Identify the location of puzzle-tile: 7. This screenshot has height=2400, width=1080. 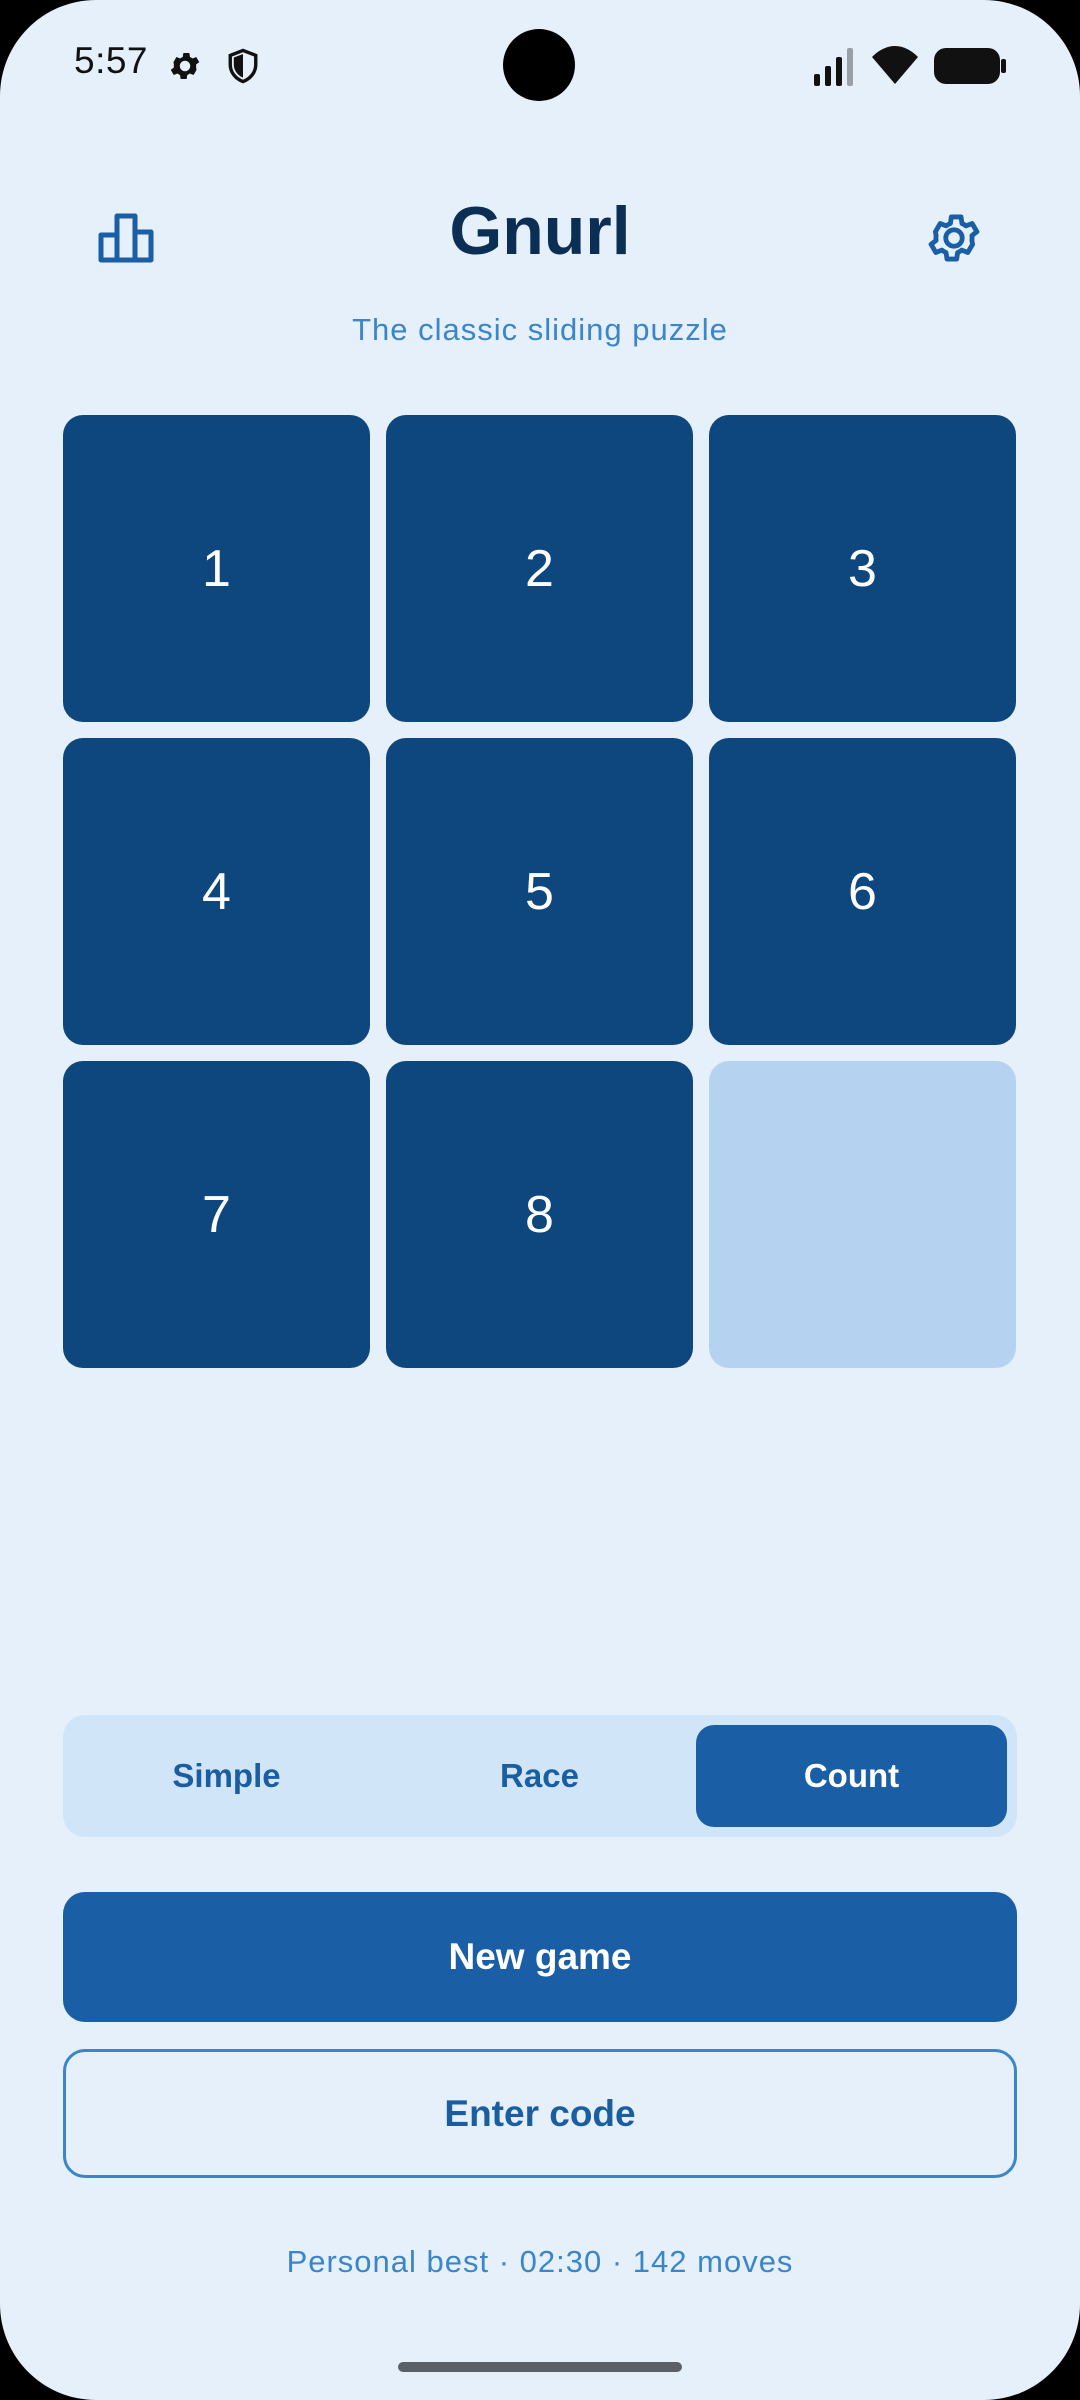
(216, 1214).